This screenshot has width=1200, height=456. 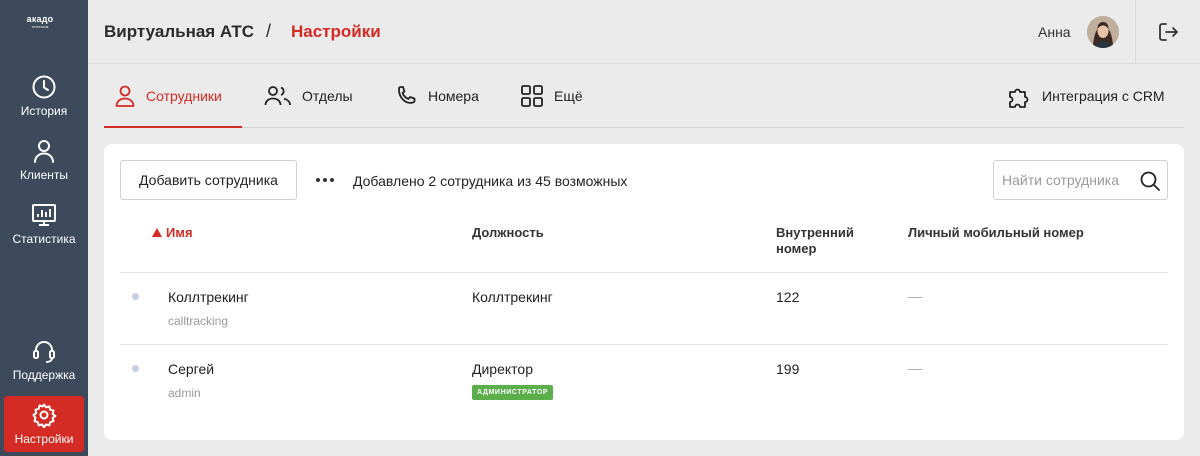 What do you see at coordinates (44, 239) in the screenshot?
I see `sidebar-item-label: Статистика` at bounding box center [44, 239].